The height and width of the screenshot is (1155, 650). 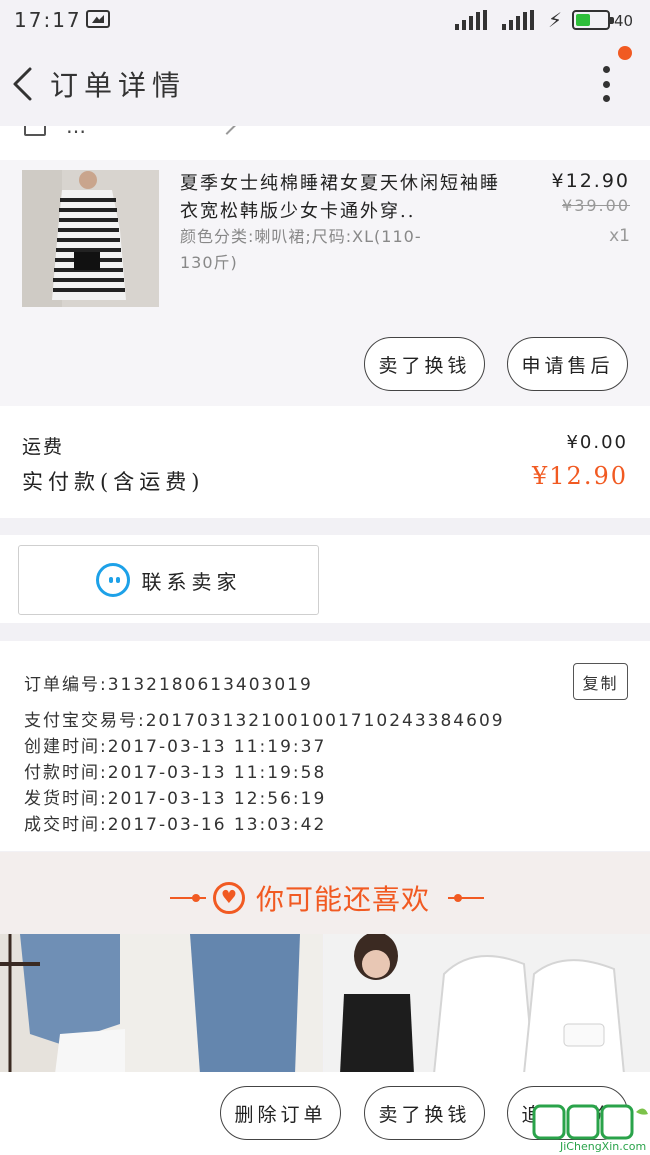 What do you see at coordinates (175, 747) in the screenshot?
I see `created-time: 创建时间:2017-03-13 11:19:37` at bounding box center [175, 747].